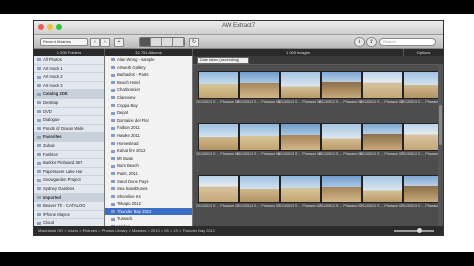  Describe the element at coordinates (53, 85) in the screenshot. I see `sidebar-item-label: Art Hack 3` at that location.